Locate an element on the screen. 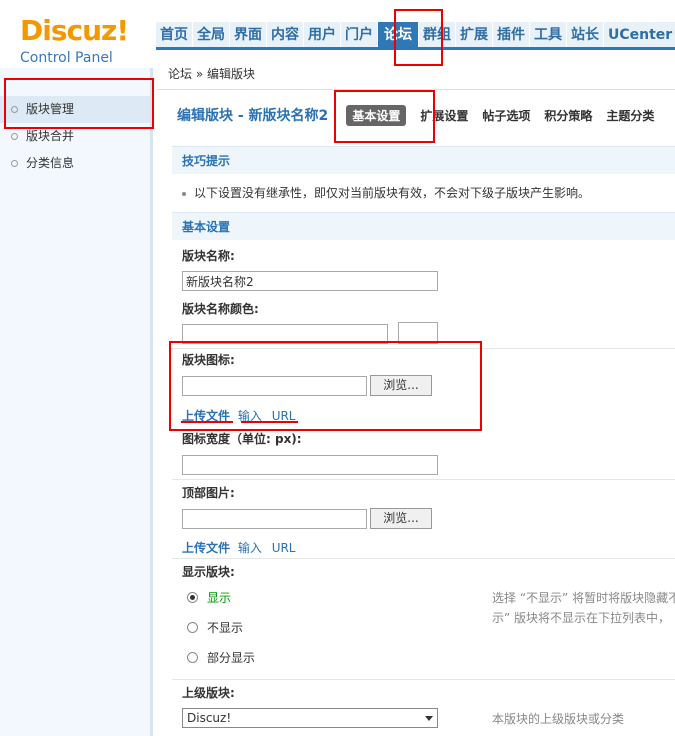  radio-show: 显示 is located at coordinates (209, 597).